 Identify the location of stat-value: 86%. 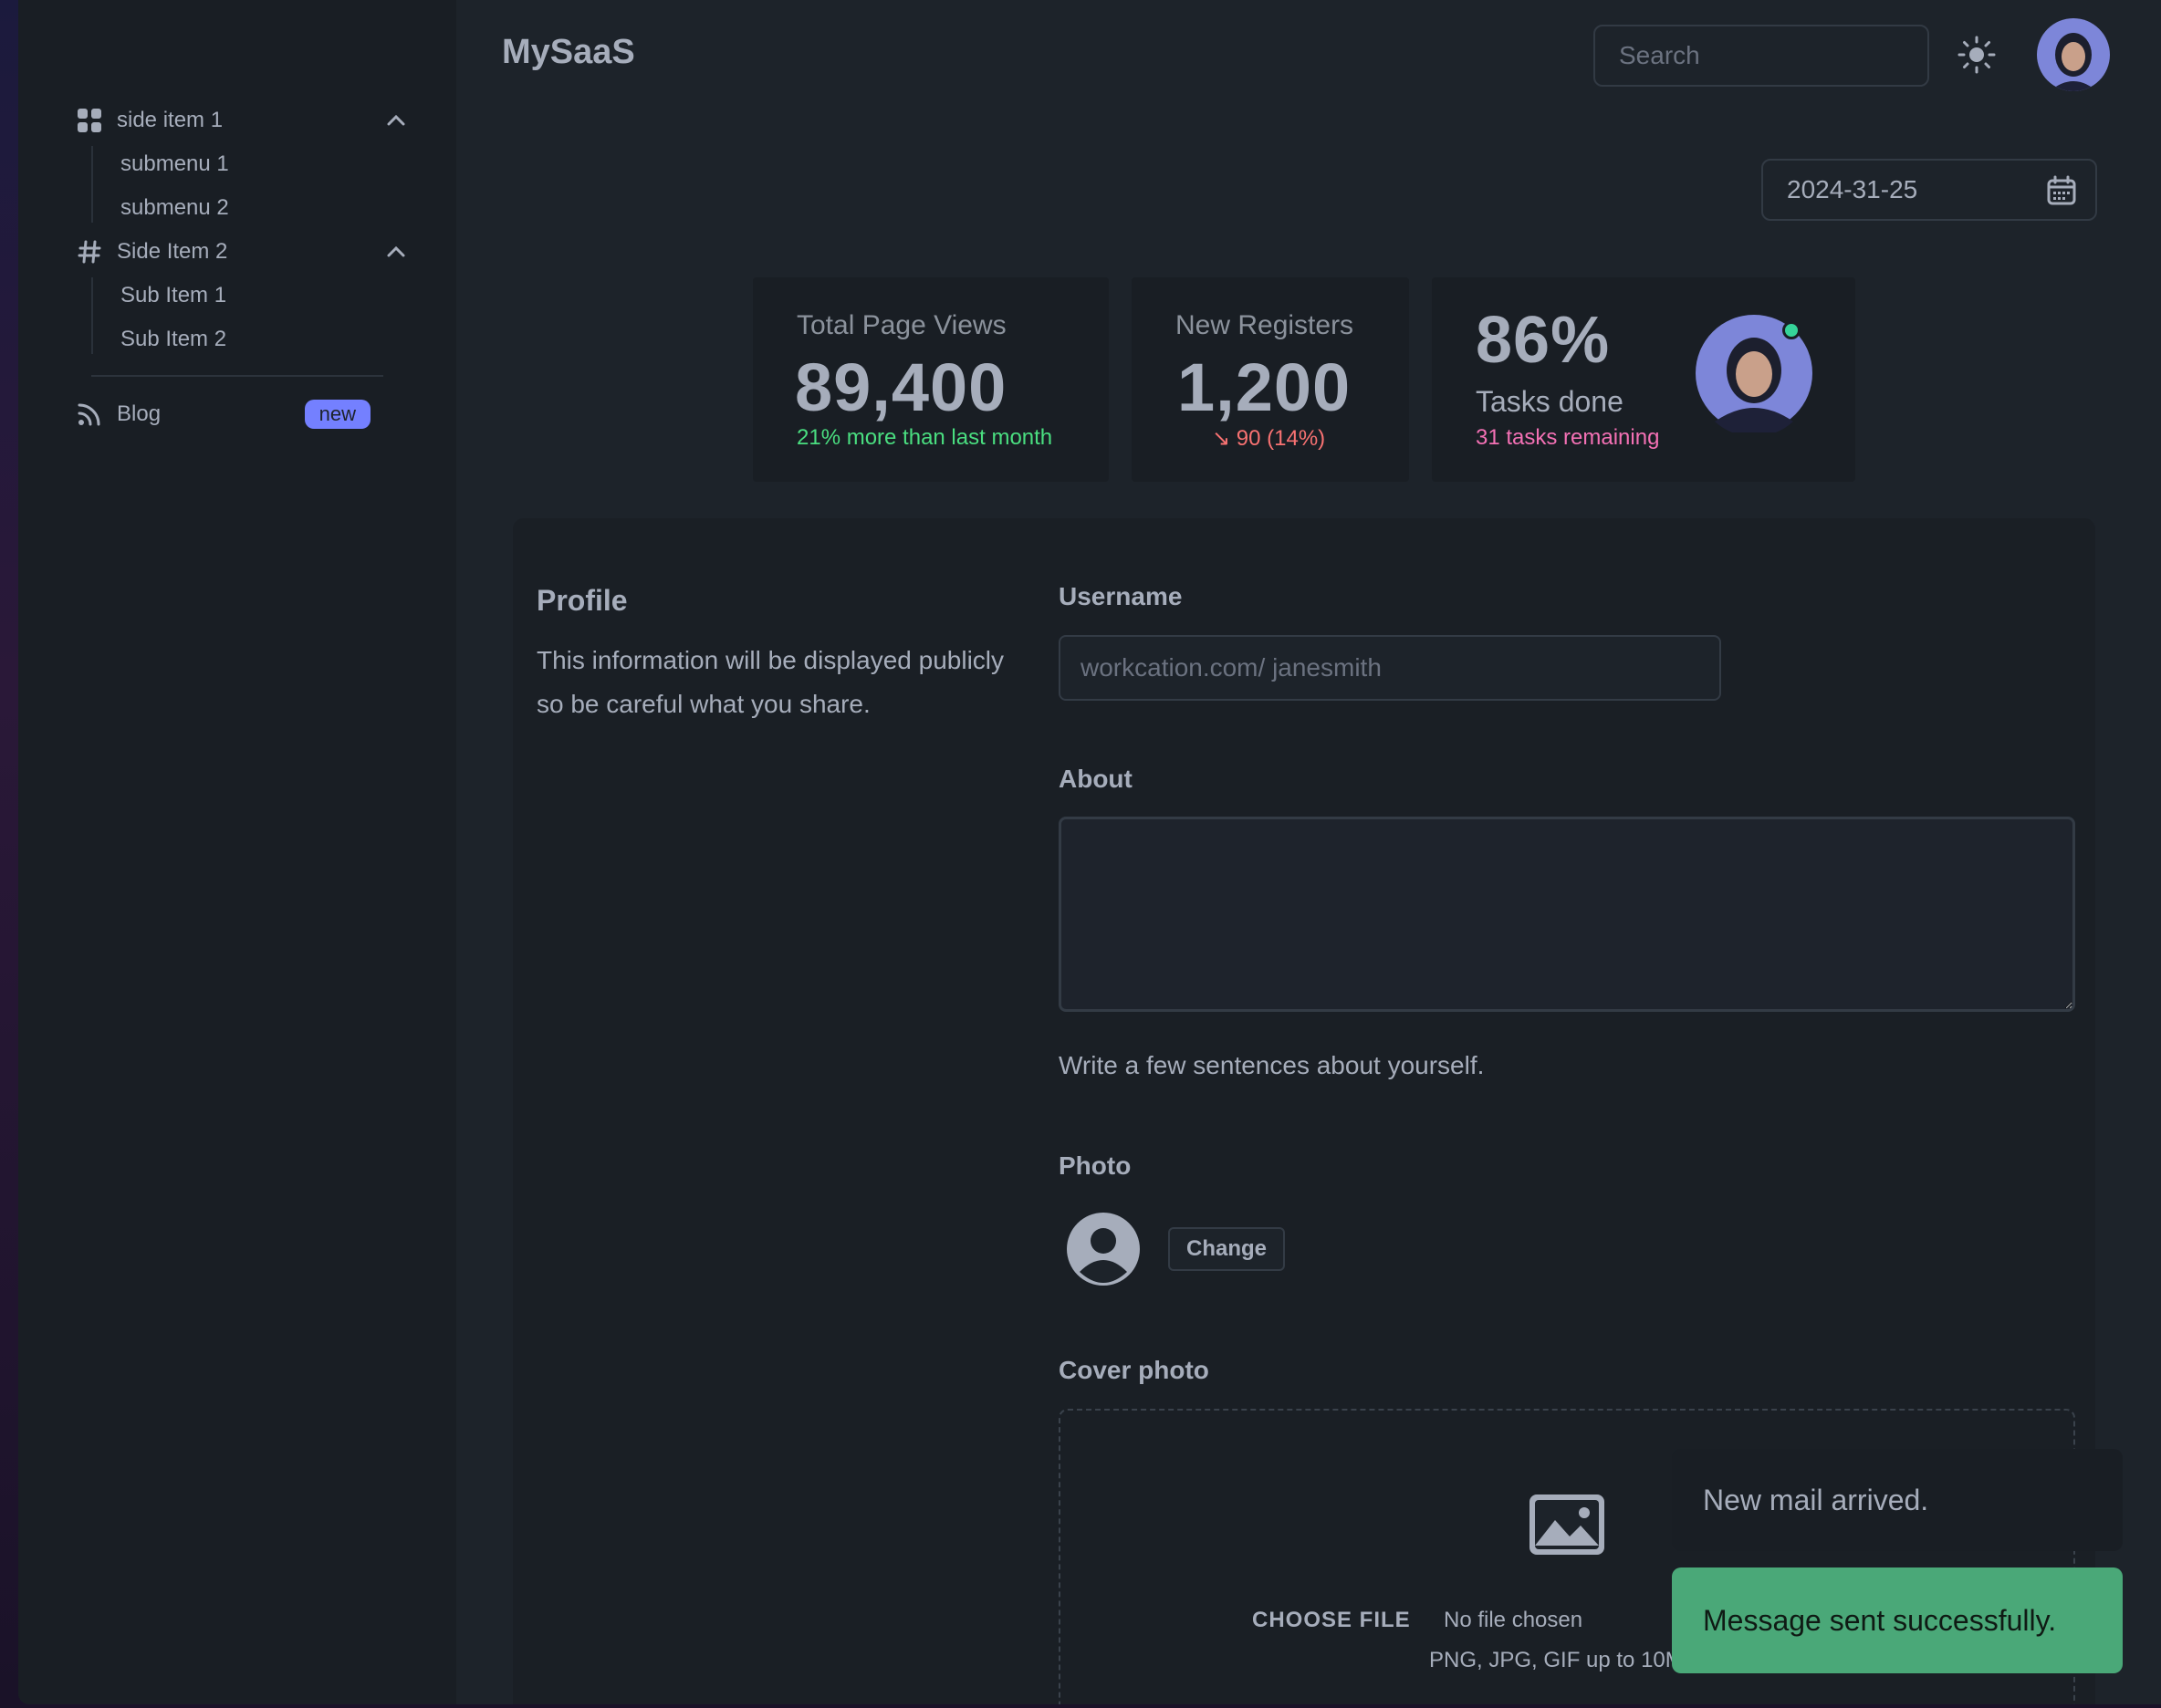
(1543, 340).